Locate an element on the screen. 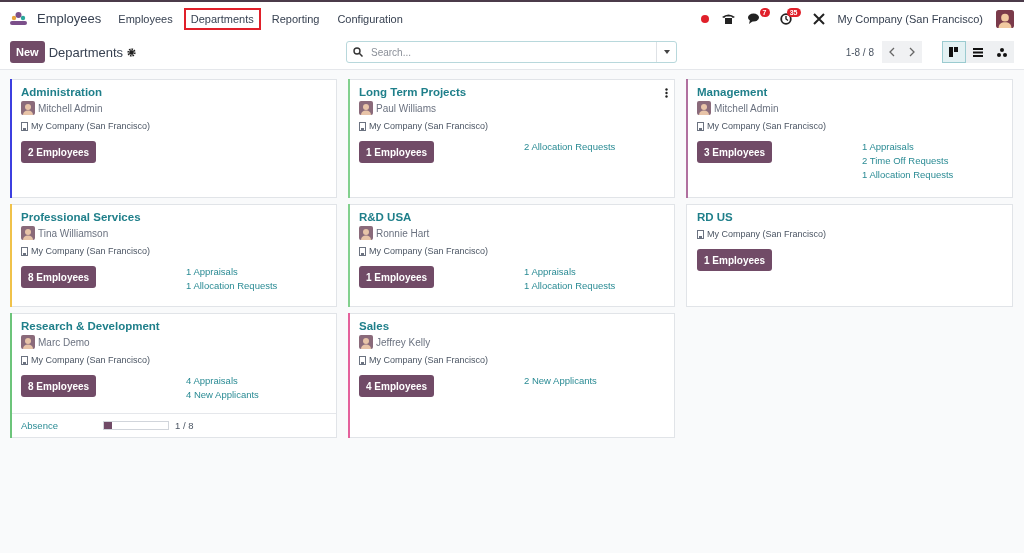 The width and height of the screenshot is (1024, 553). kanban-icon is located at coordinates (954, 52).